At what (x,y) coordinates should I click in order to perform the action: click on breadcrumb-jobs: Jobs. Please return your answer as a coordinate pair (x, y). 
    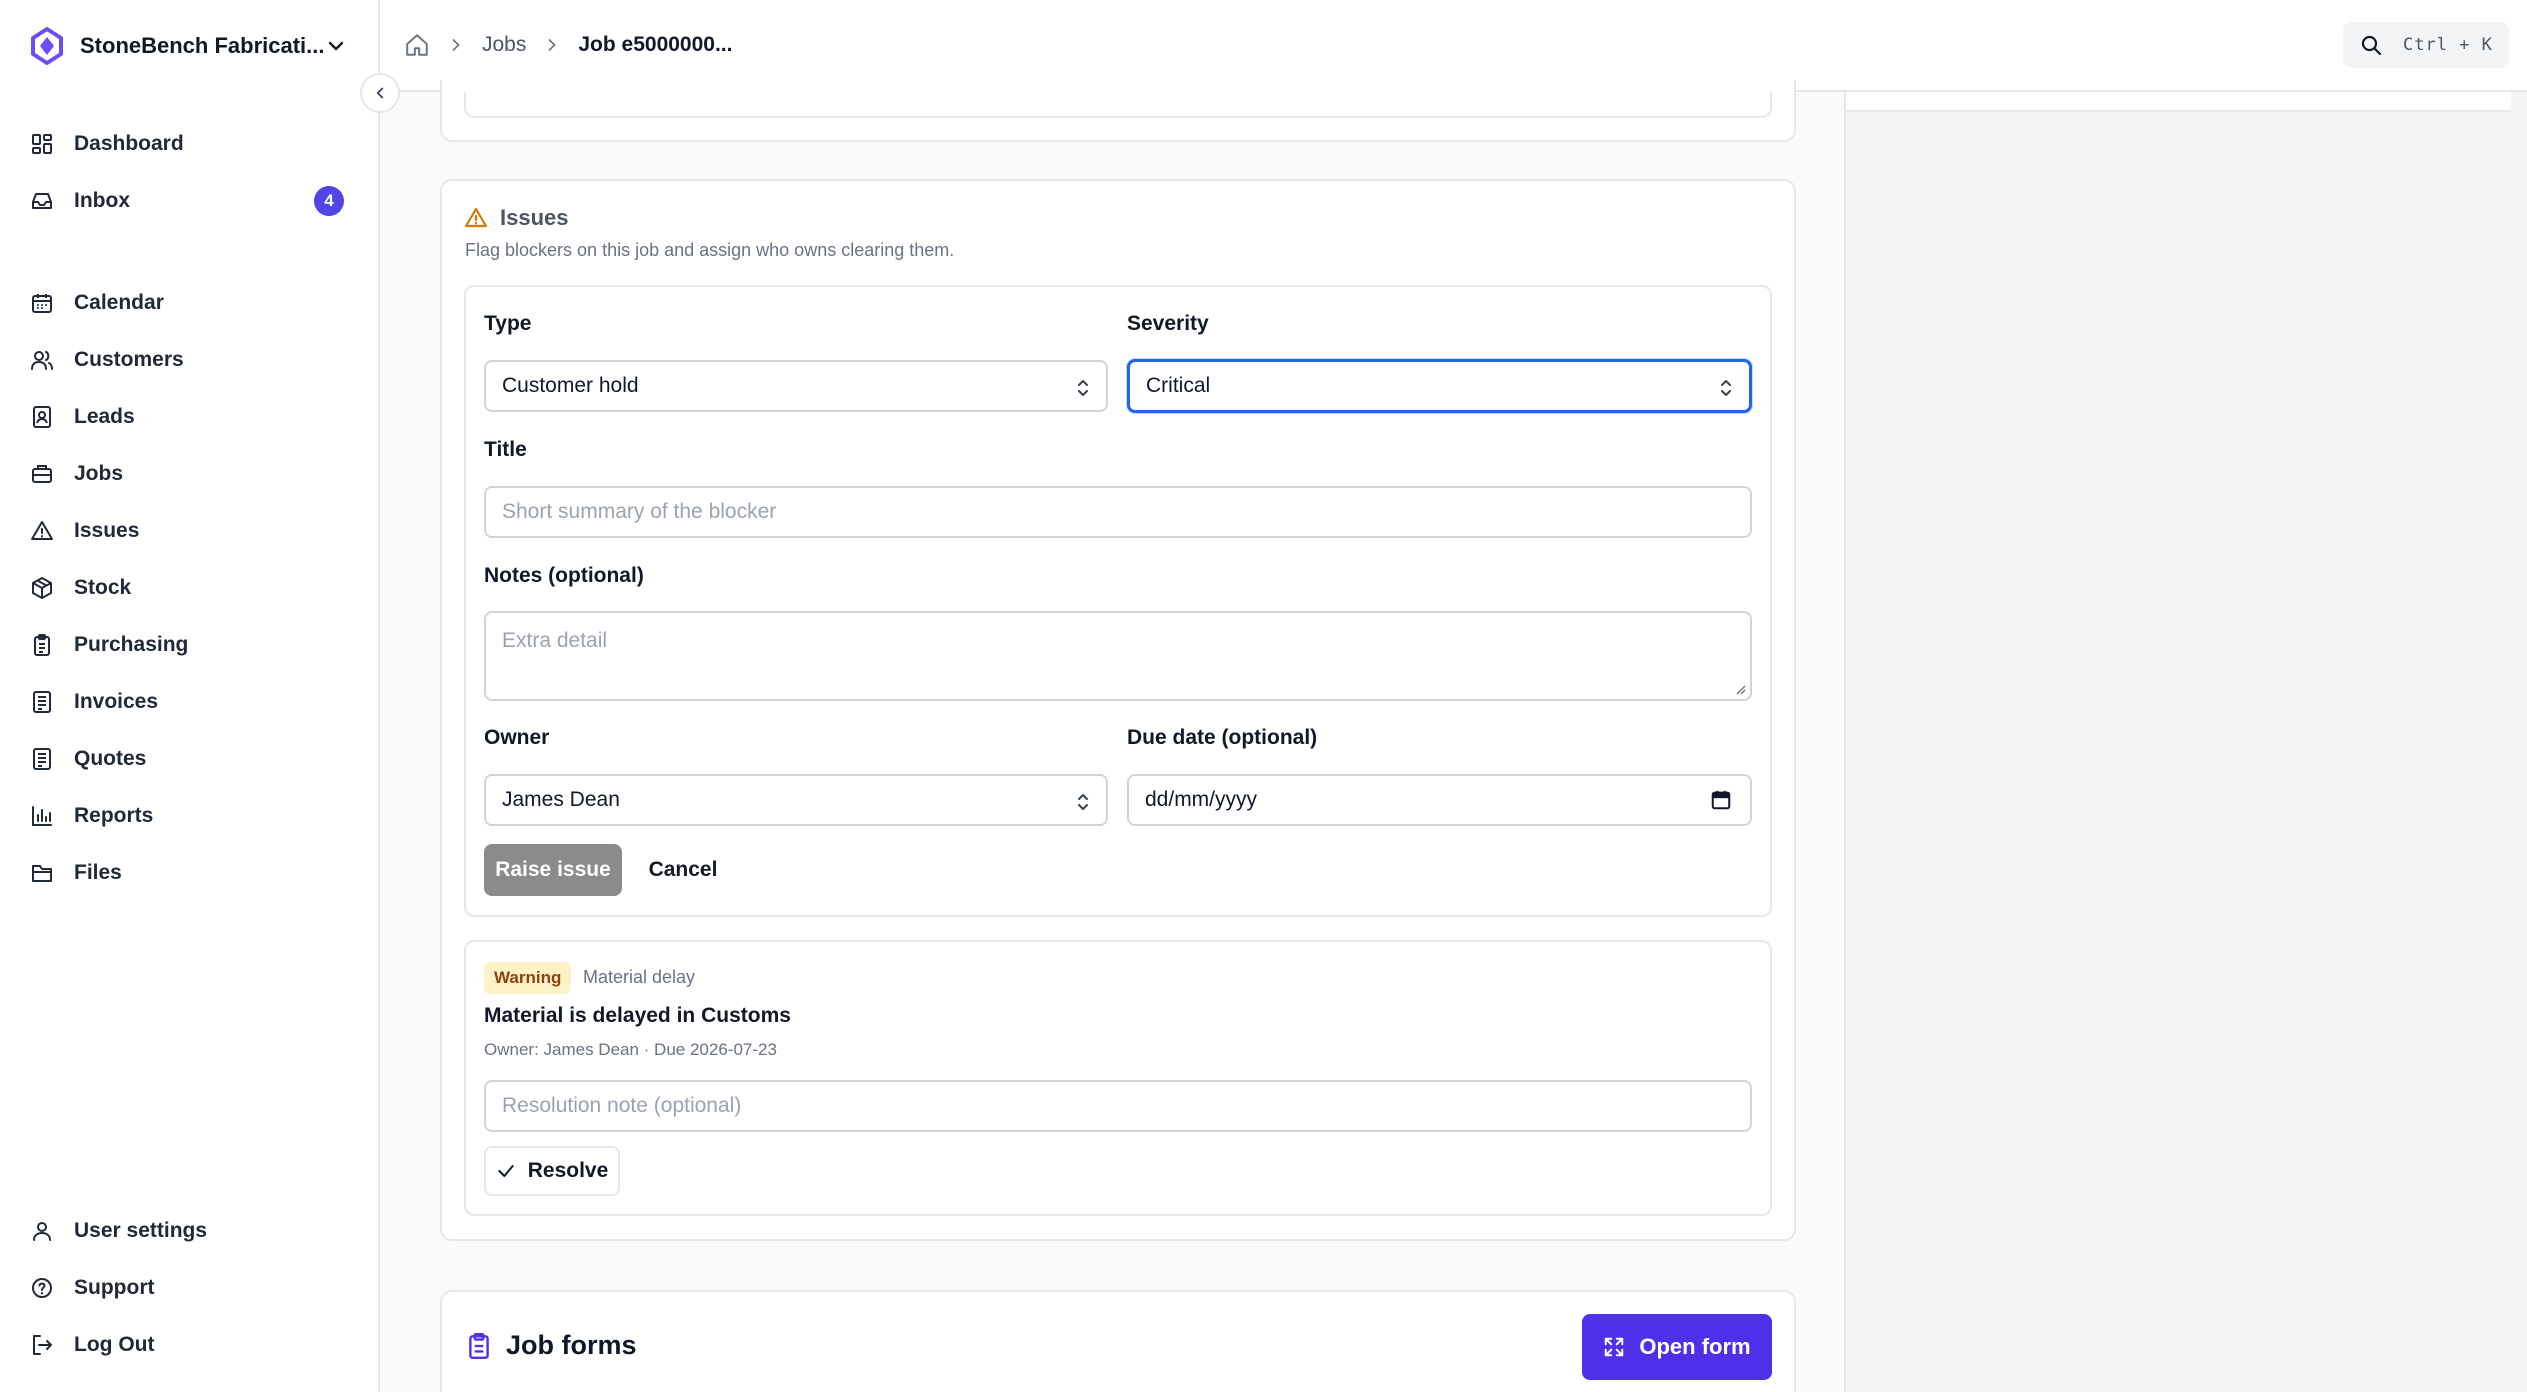
    Looking at the image, I should click on (504, 45).